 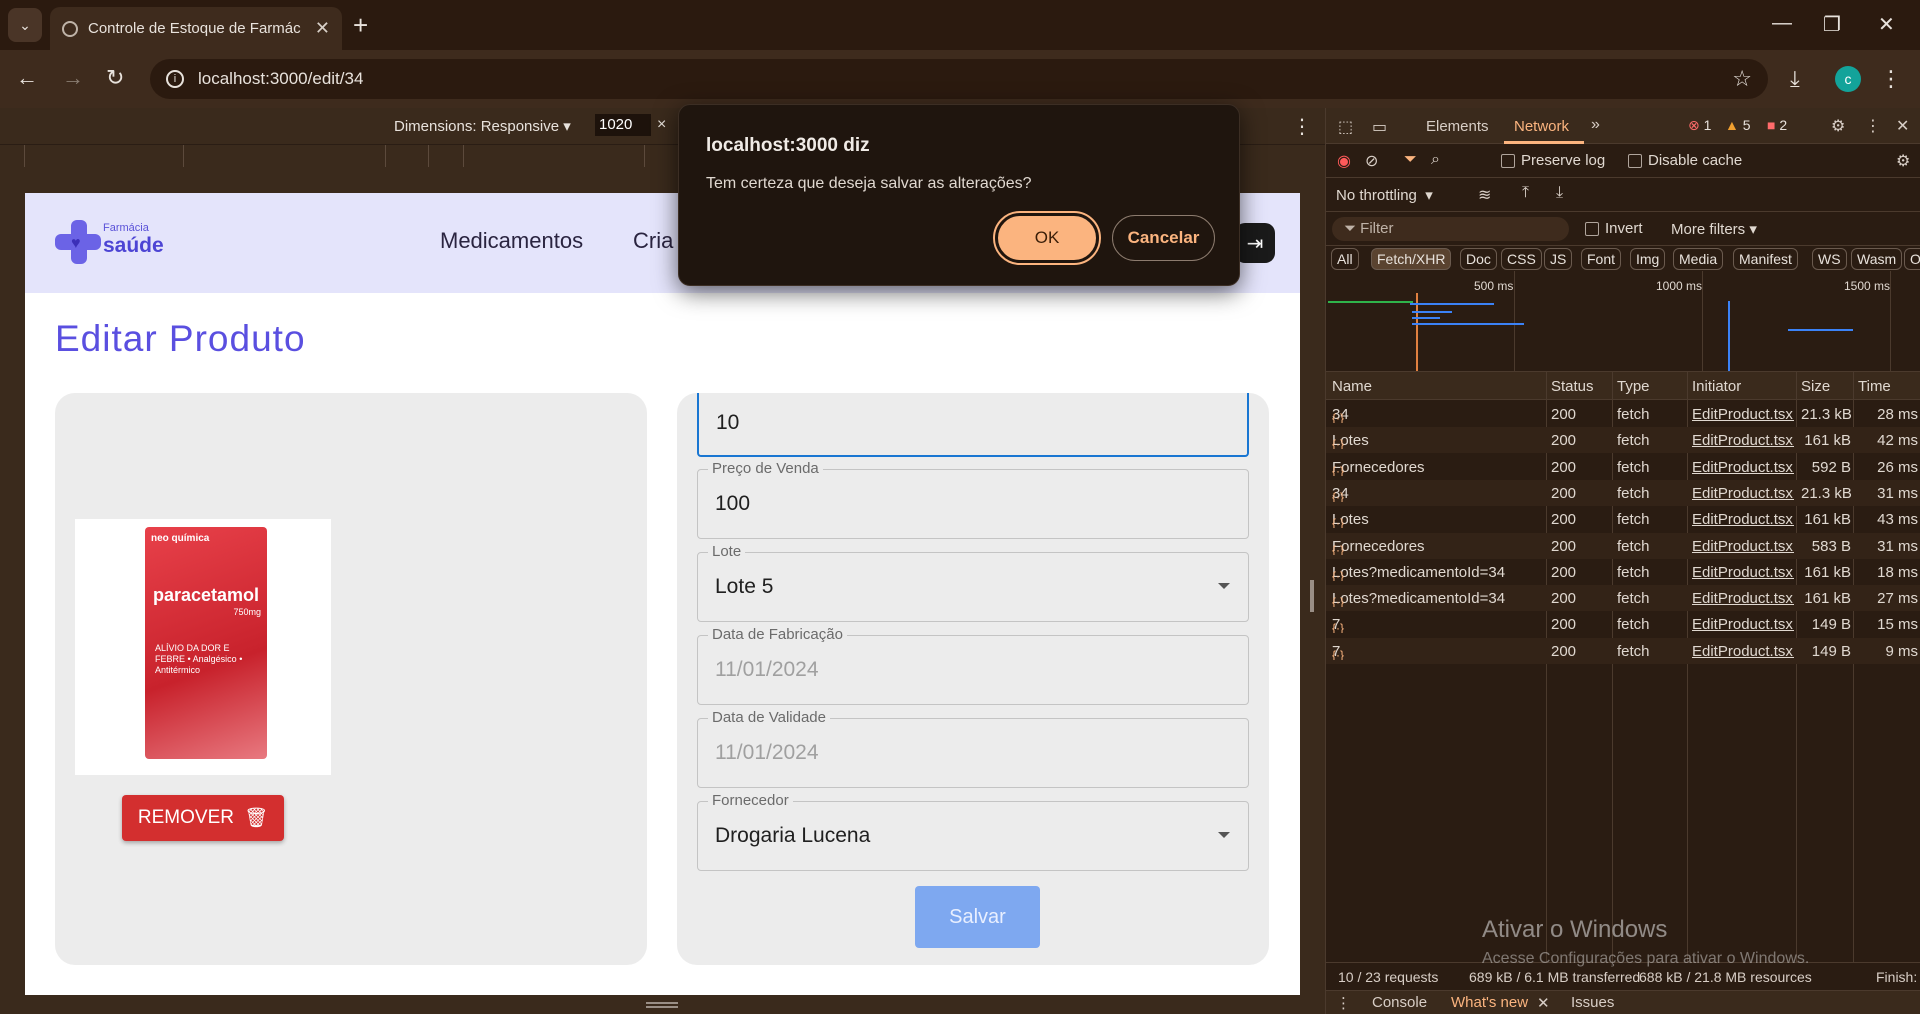 I want to click on filter-fetch-xhr: Fetch/XHR, so click(x=1411, y=259).